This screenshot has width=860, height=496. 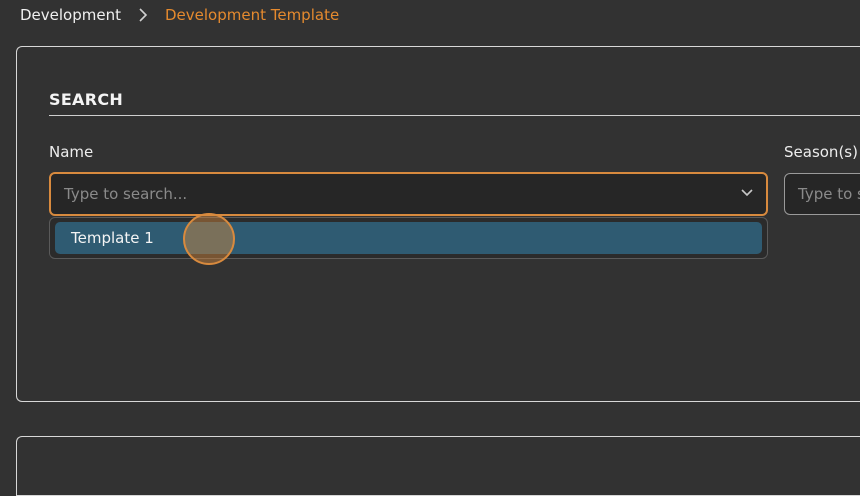 I want to click on chevron-right-icon, so click(x=143, y=15).